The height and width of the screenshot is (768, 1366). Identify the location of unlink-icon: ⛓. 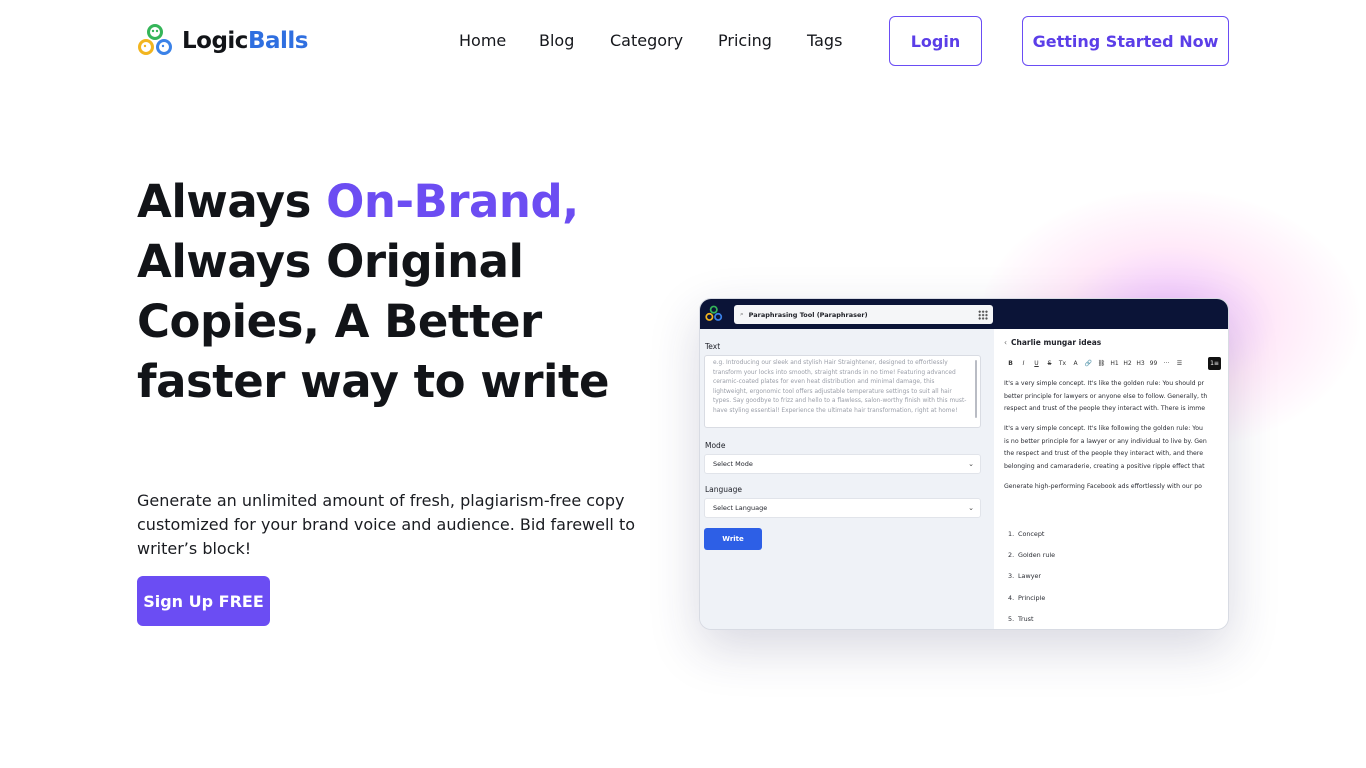
(1101, 363).